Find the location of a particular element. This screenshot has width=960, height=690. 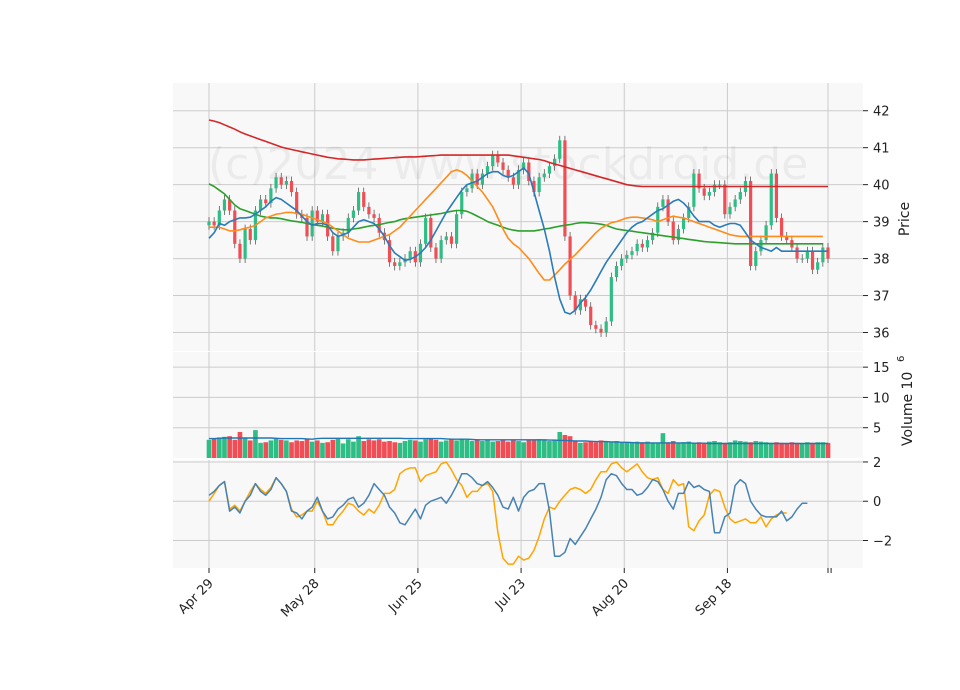

x-tick-label: Apr 29 is located at coordinates (196, 596).